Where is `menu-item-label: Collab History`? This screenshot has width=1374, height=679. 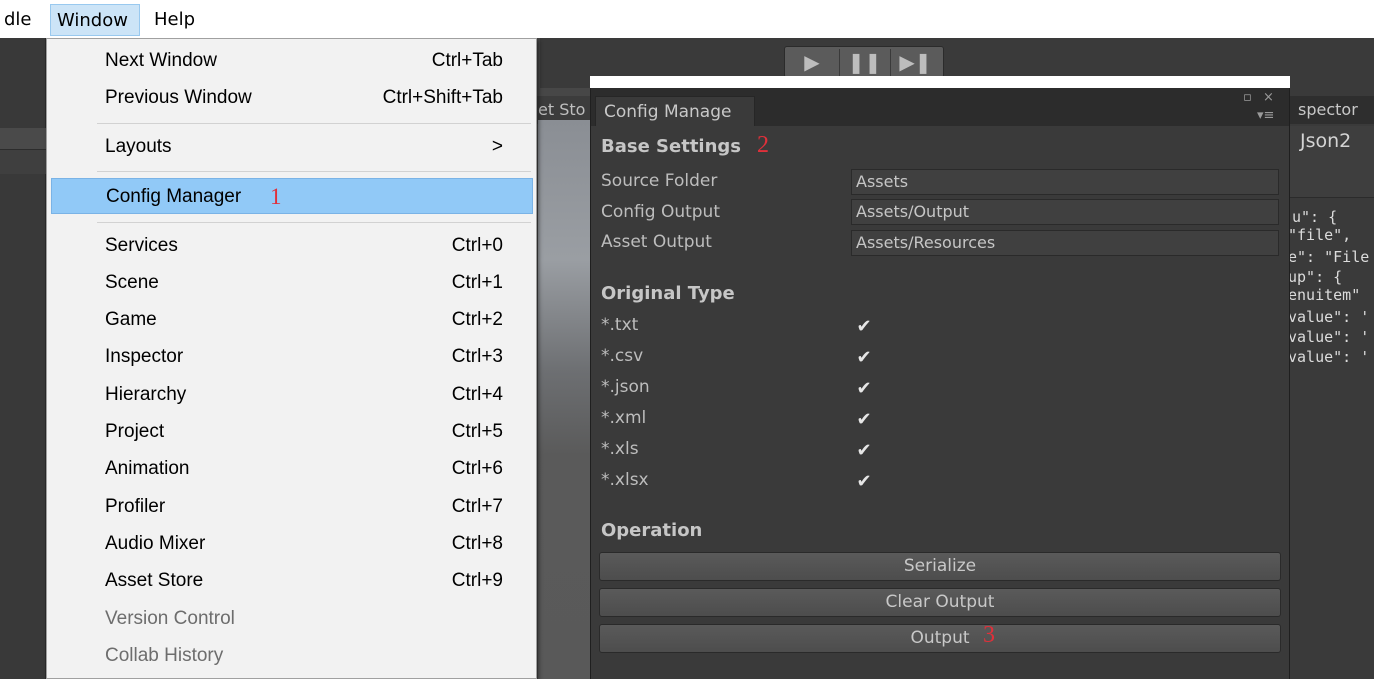
menu-item-label: Collab History is located at coordinates (164, 655).